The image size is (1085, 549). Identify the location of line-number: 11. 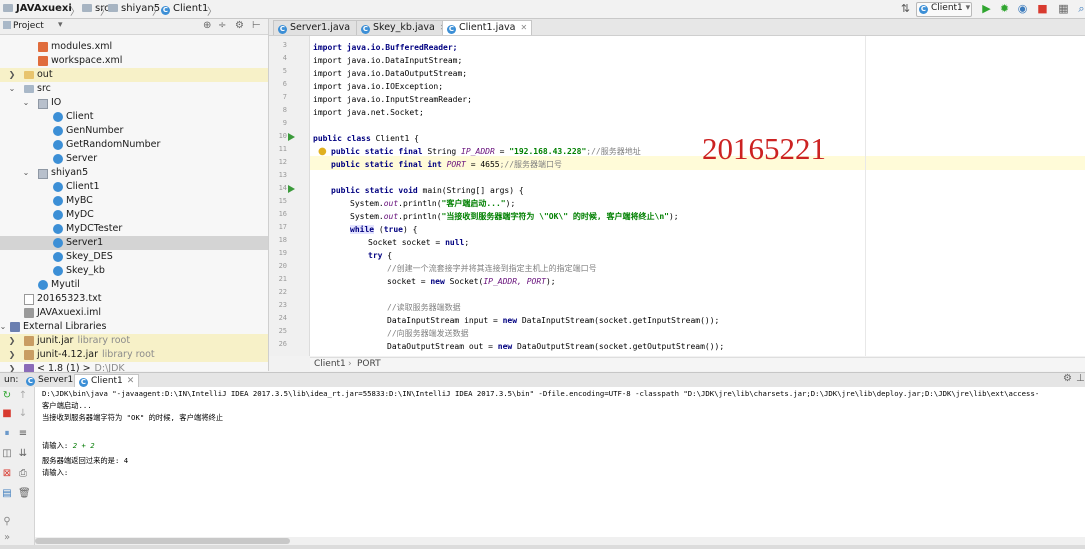
(282, 149).